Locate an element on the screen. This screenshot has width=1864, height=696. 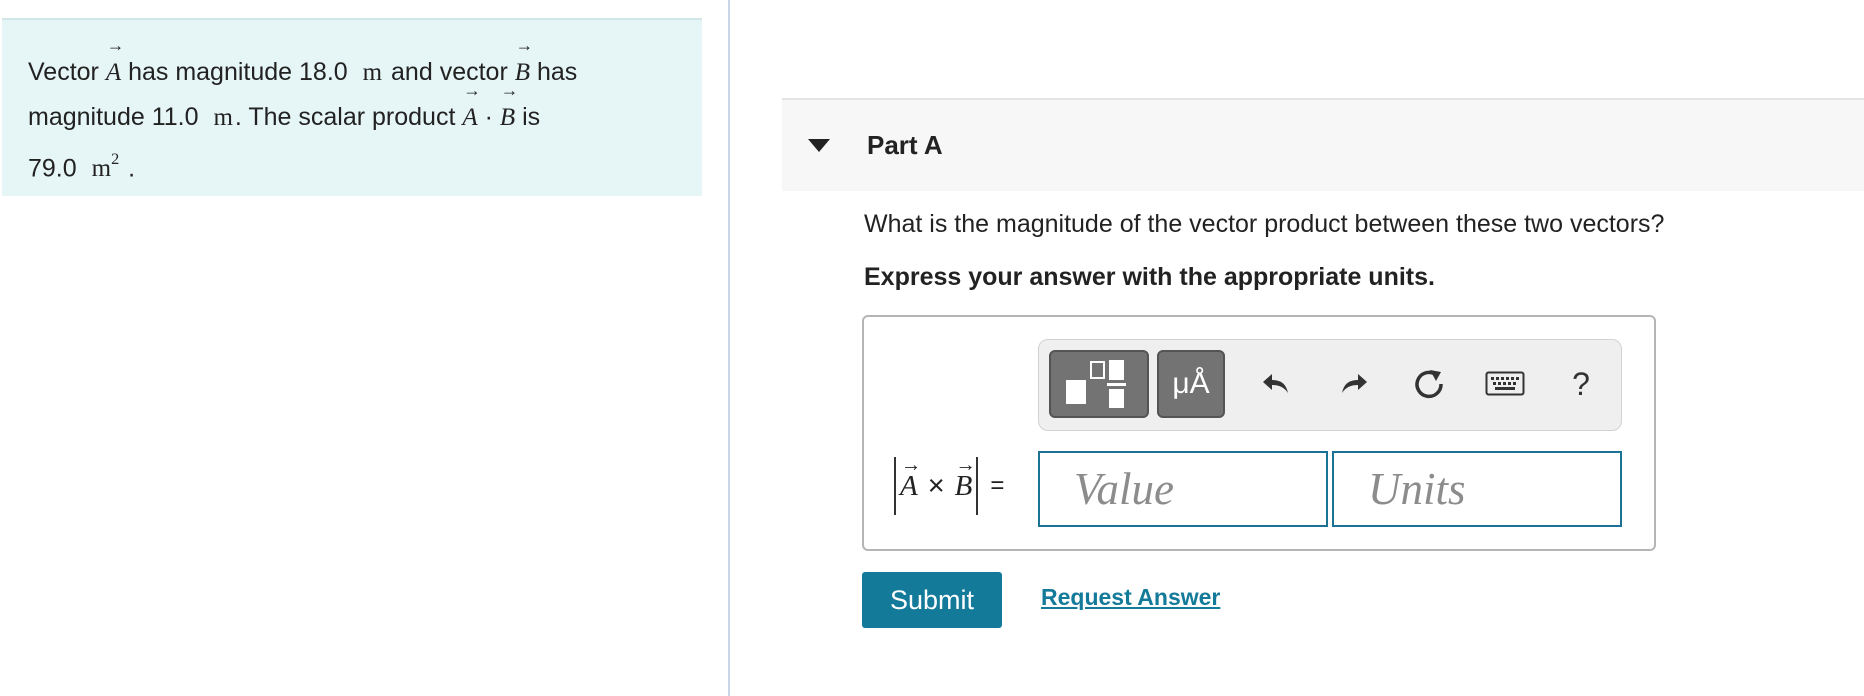
templates-button is located at coordinates (1099, 384).